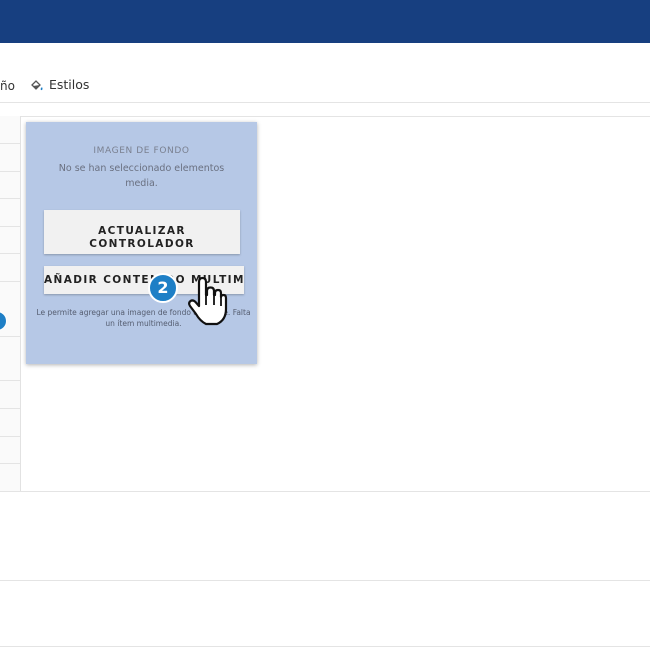 Image resolution: width=650 pixels, height=650 pixels. What do you see at coordinates (325, 21) in the screenshot?
I see `top-header-bar` at bounding box center [325, 21].